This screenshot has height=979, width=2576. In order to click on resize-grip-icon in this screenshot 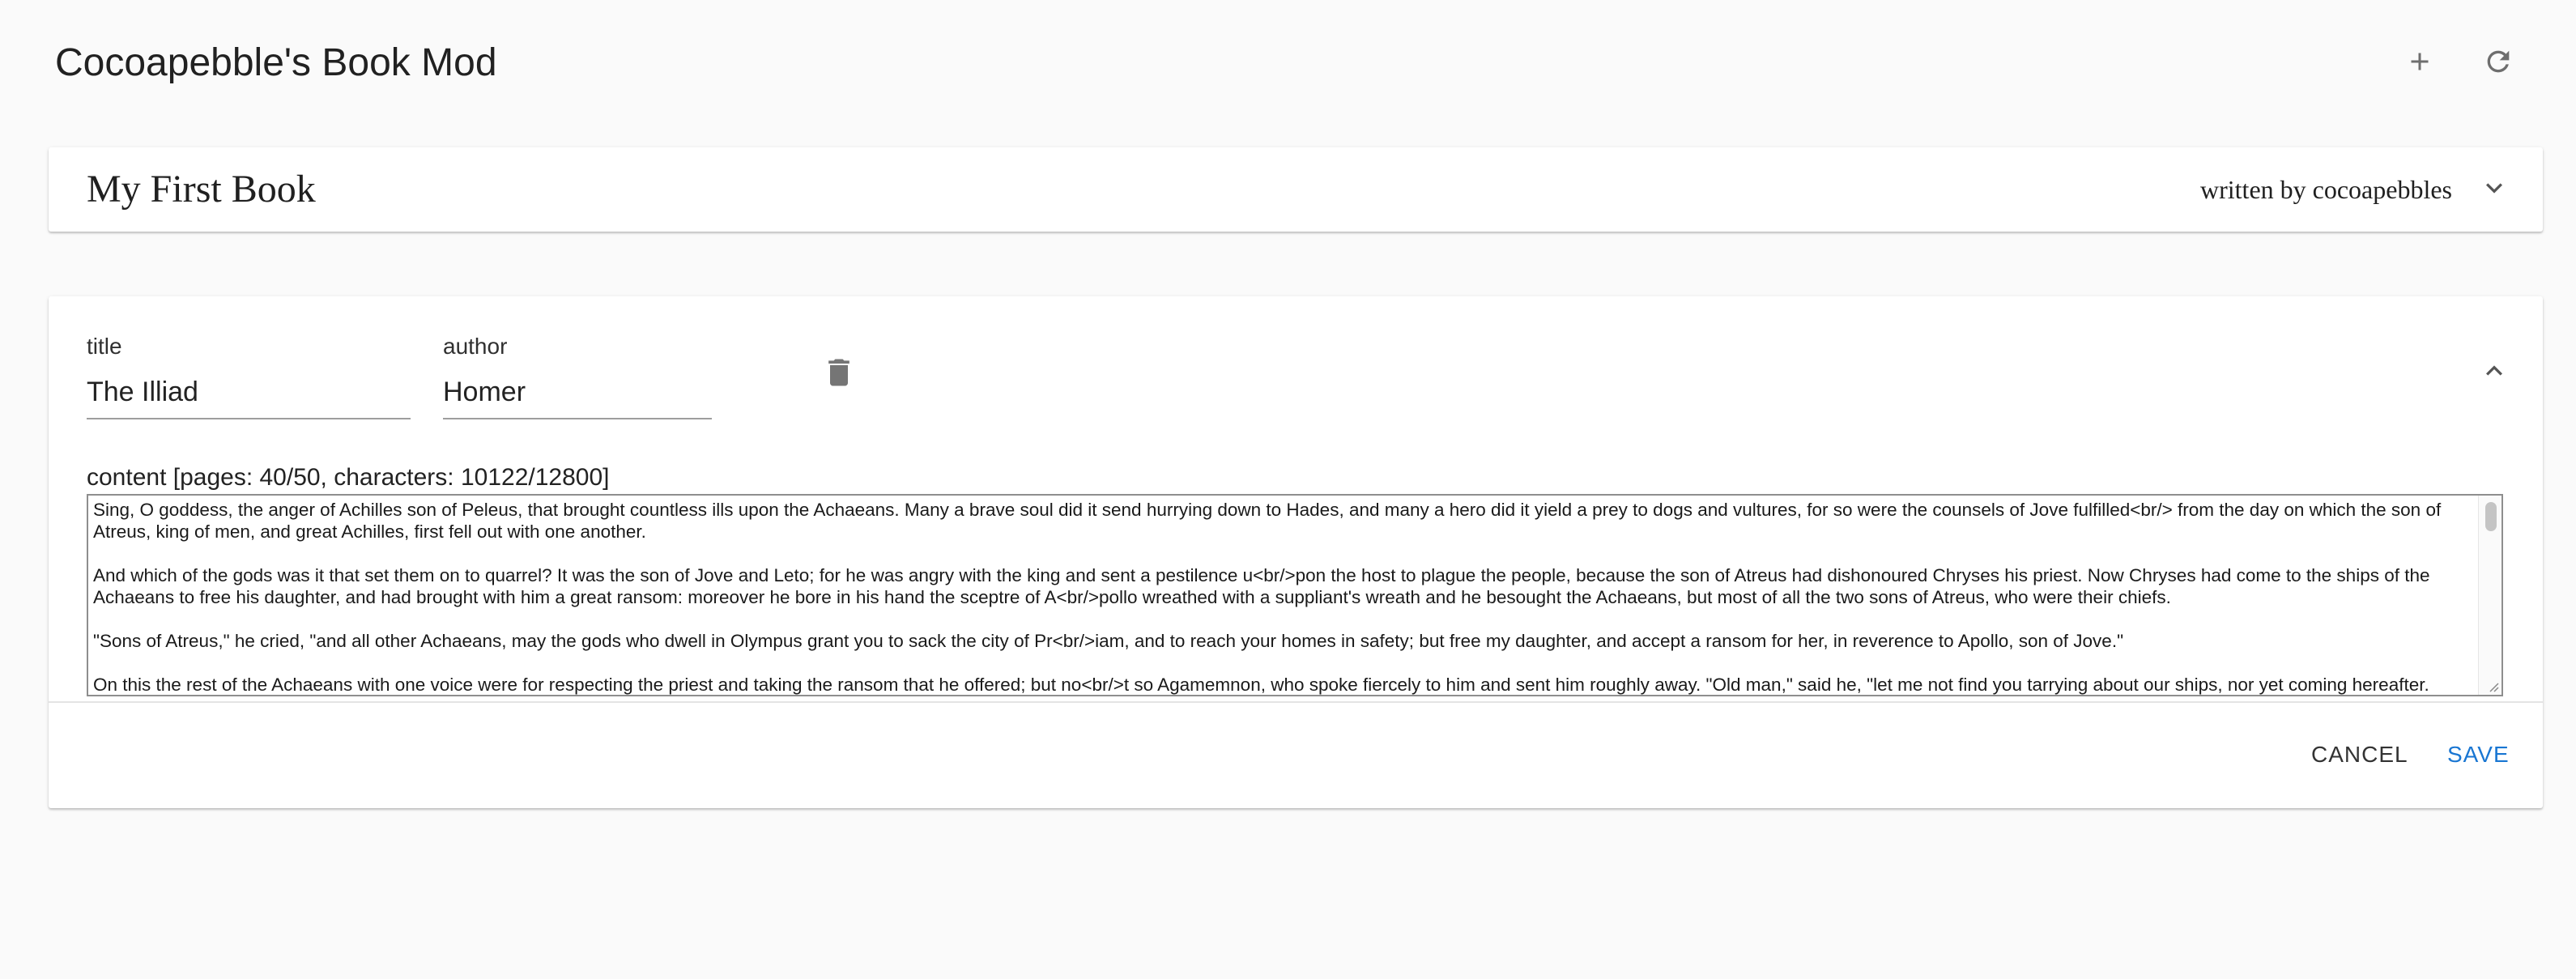, I will do `click(2492, 686)`.